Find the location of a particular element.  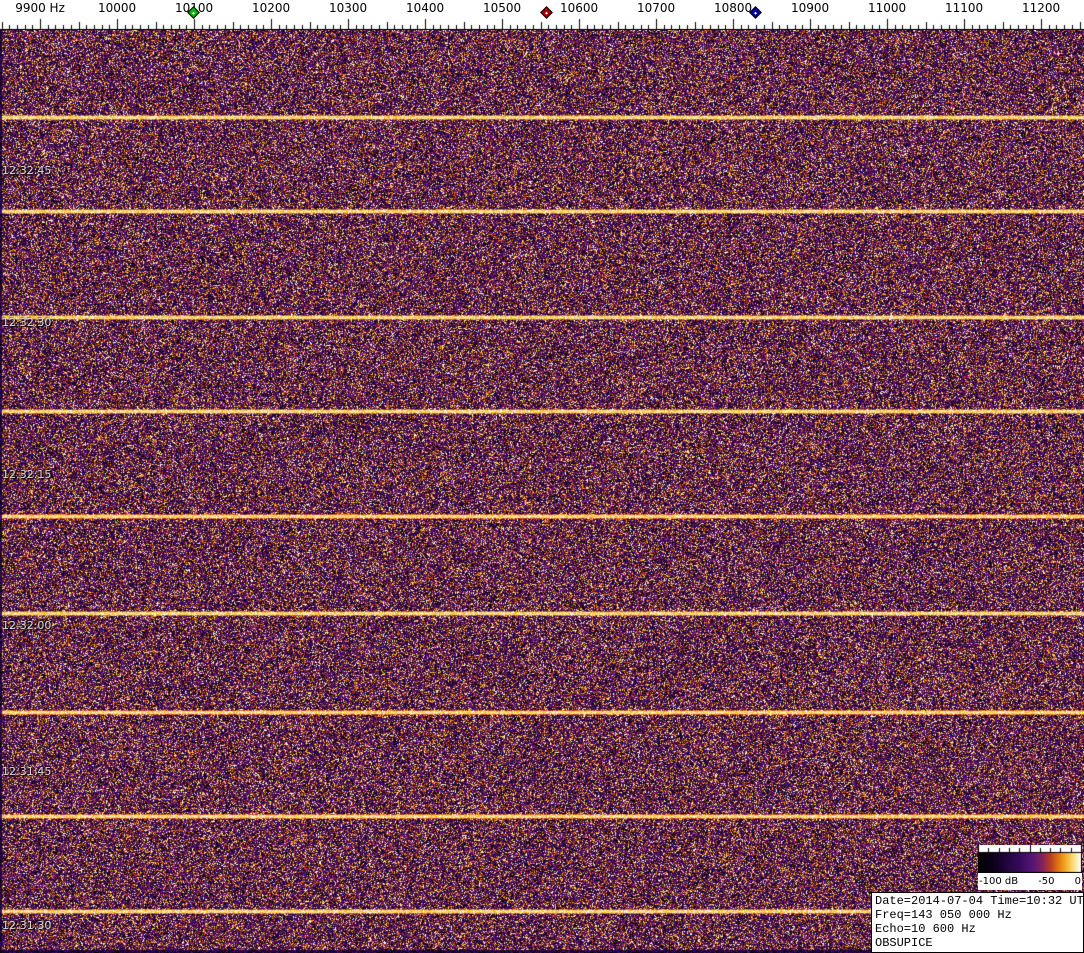

marker-red-center-dot is located at coordinates (546, 13).